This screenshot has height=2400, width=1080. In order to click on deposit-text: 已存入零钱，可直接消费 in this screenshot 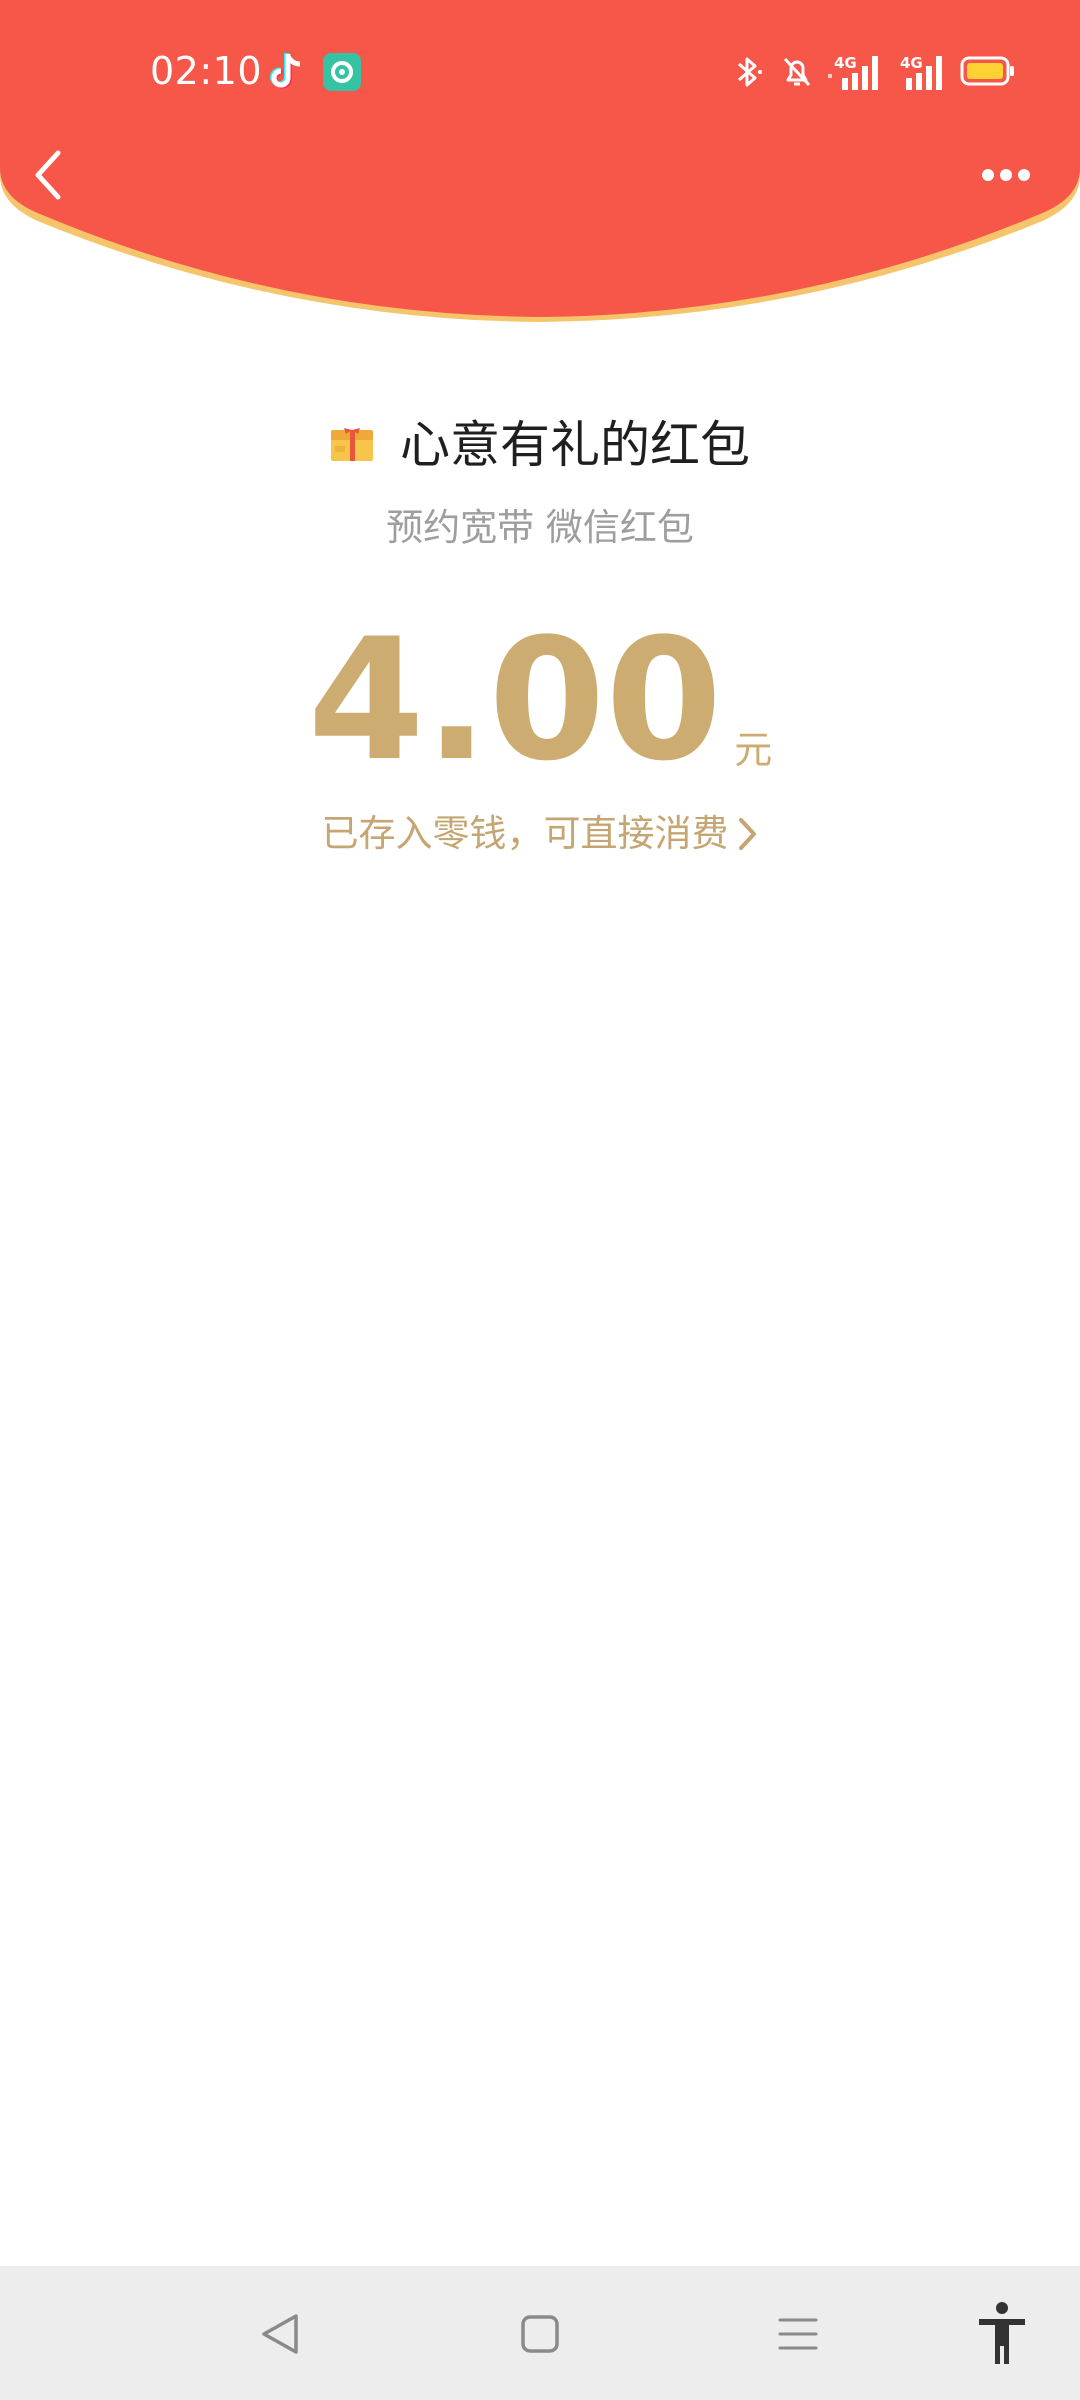, I will do `click(525, 833)`.